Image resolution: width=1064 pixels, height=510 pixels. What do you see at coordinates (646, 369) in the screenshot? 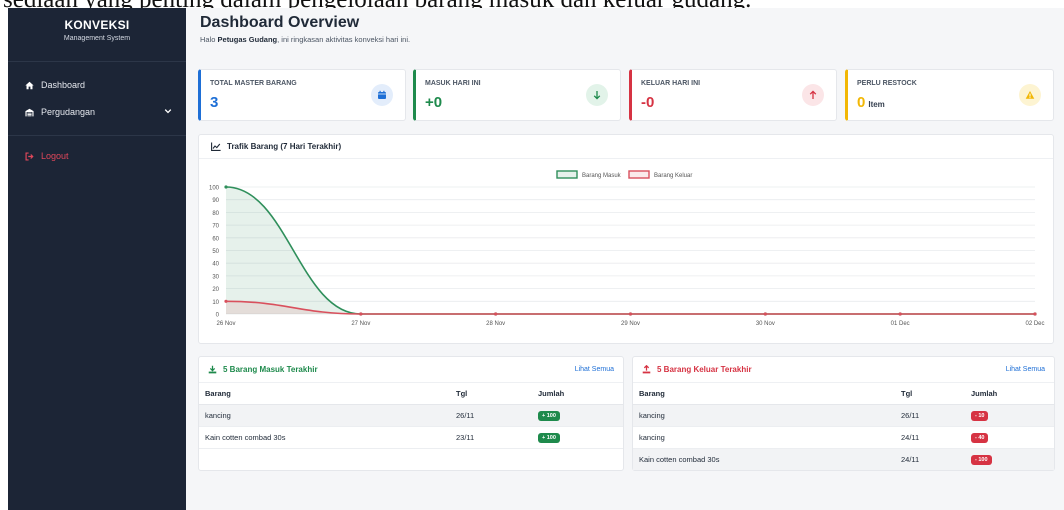
I see `upload-icon` at bounding box center [646, 369].